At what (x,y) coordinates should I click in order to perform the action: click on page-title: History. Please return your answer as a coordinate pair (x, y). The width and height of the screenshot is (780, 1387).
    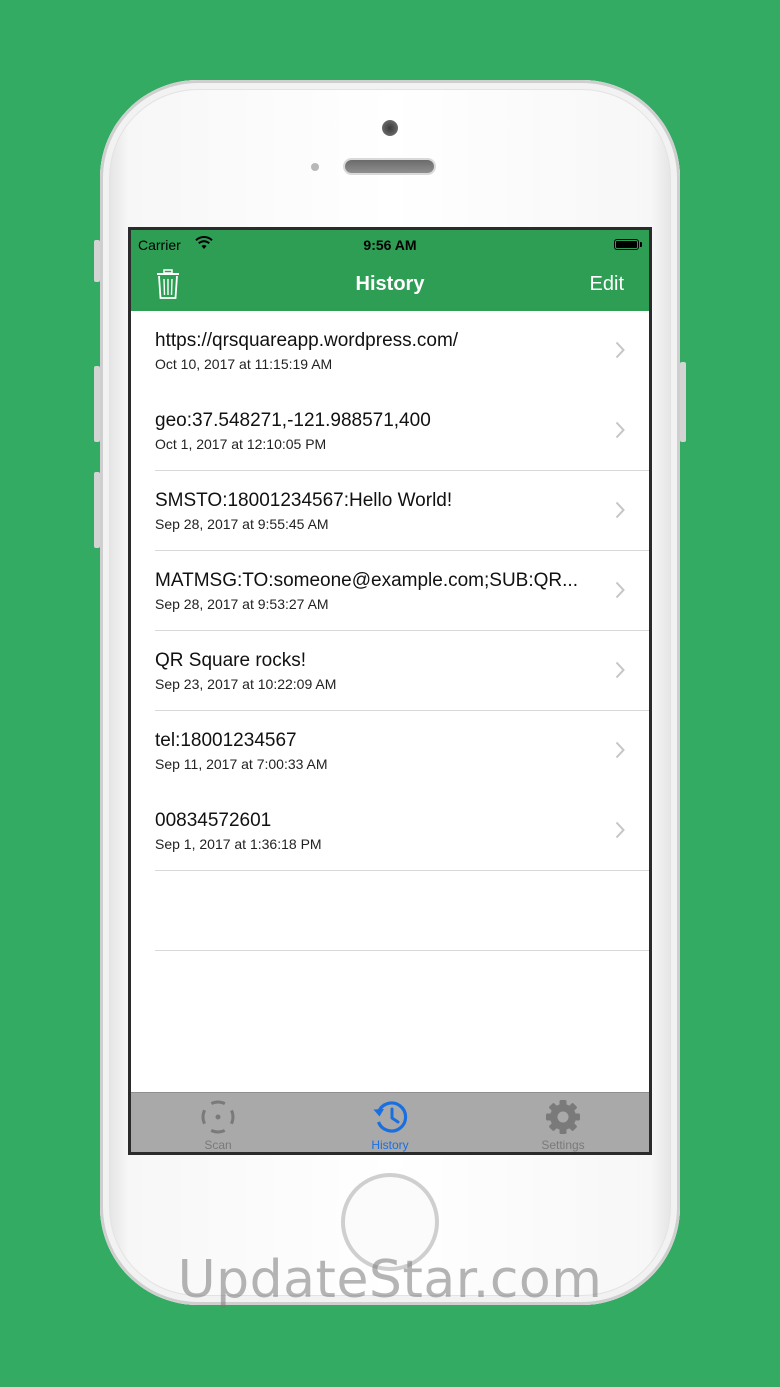
    Looking at the image, I should click on (390, 284).